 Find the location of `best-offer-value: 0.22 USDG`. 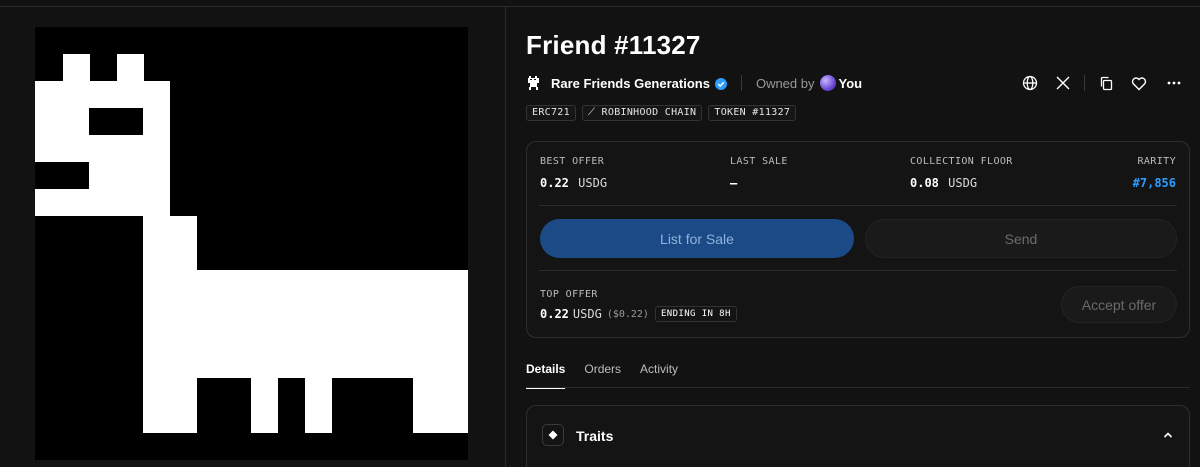

best-offer-value: 0.22 USDG is located at coordinates (574, 183).